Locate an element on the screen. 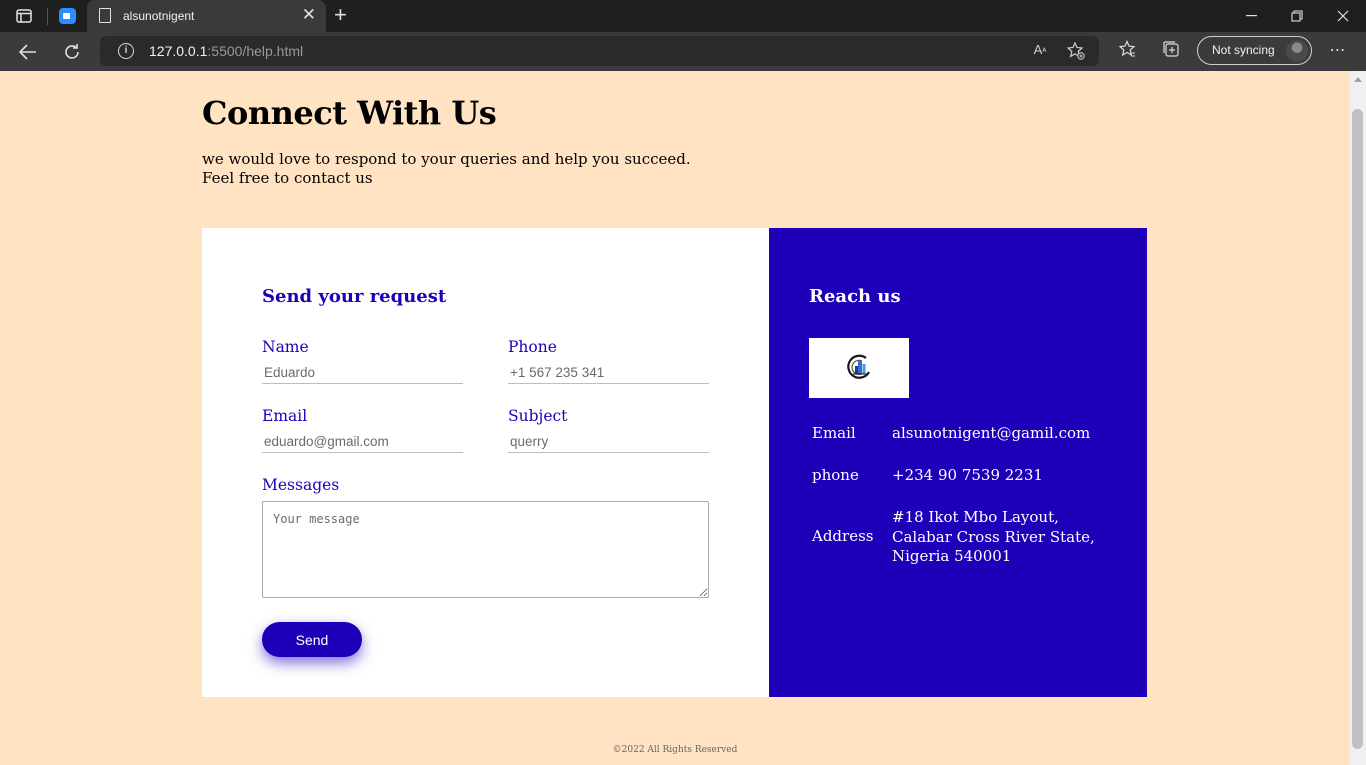  name-input is located at coordinates (362, 373).